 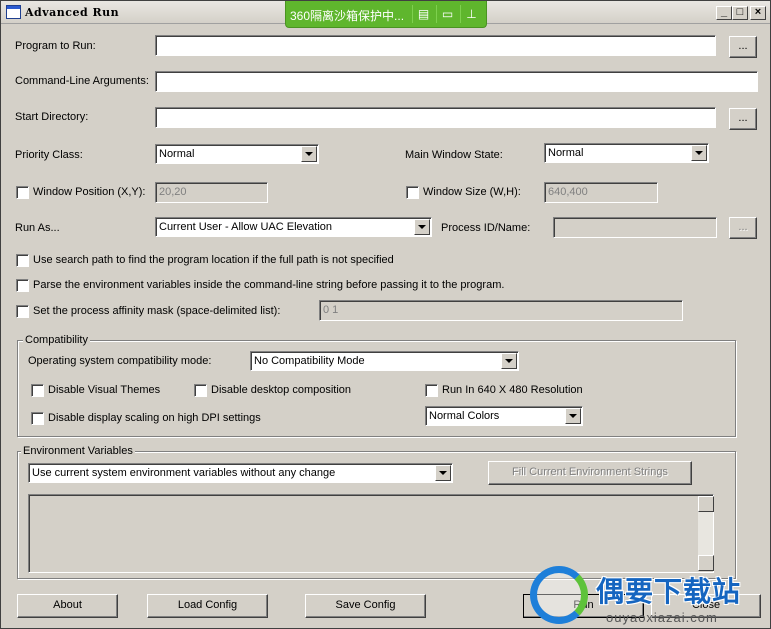 I want to click on save-config-button: Save Config, so click(x=365, y=606).